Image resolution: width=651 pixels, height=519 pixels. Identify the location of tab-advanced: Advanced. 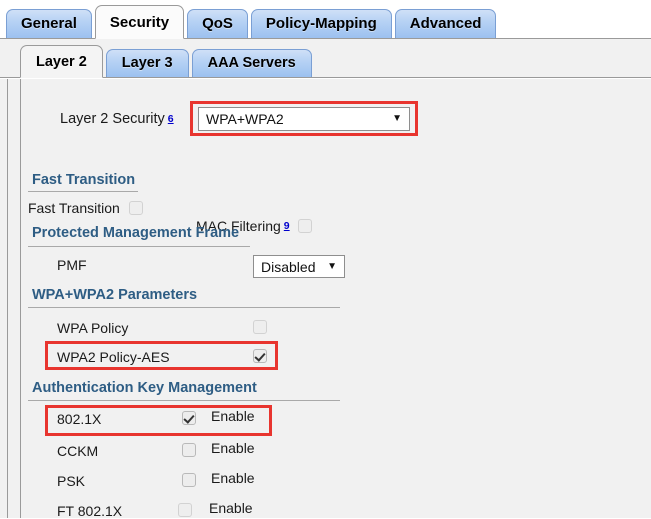
(445, 23).